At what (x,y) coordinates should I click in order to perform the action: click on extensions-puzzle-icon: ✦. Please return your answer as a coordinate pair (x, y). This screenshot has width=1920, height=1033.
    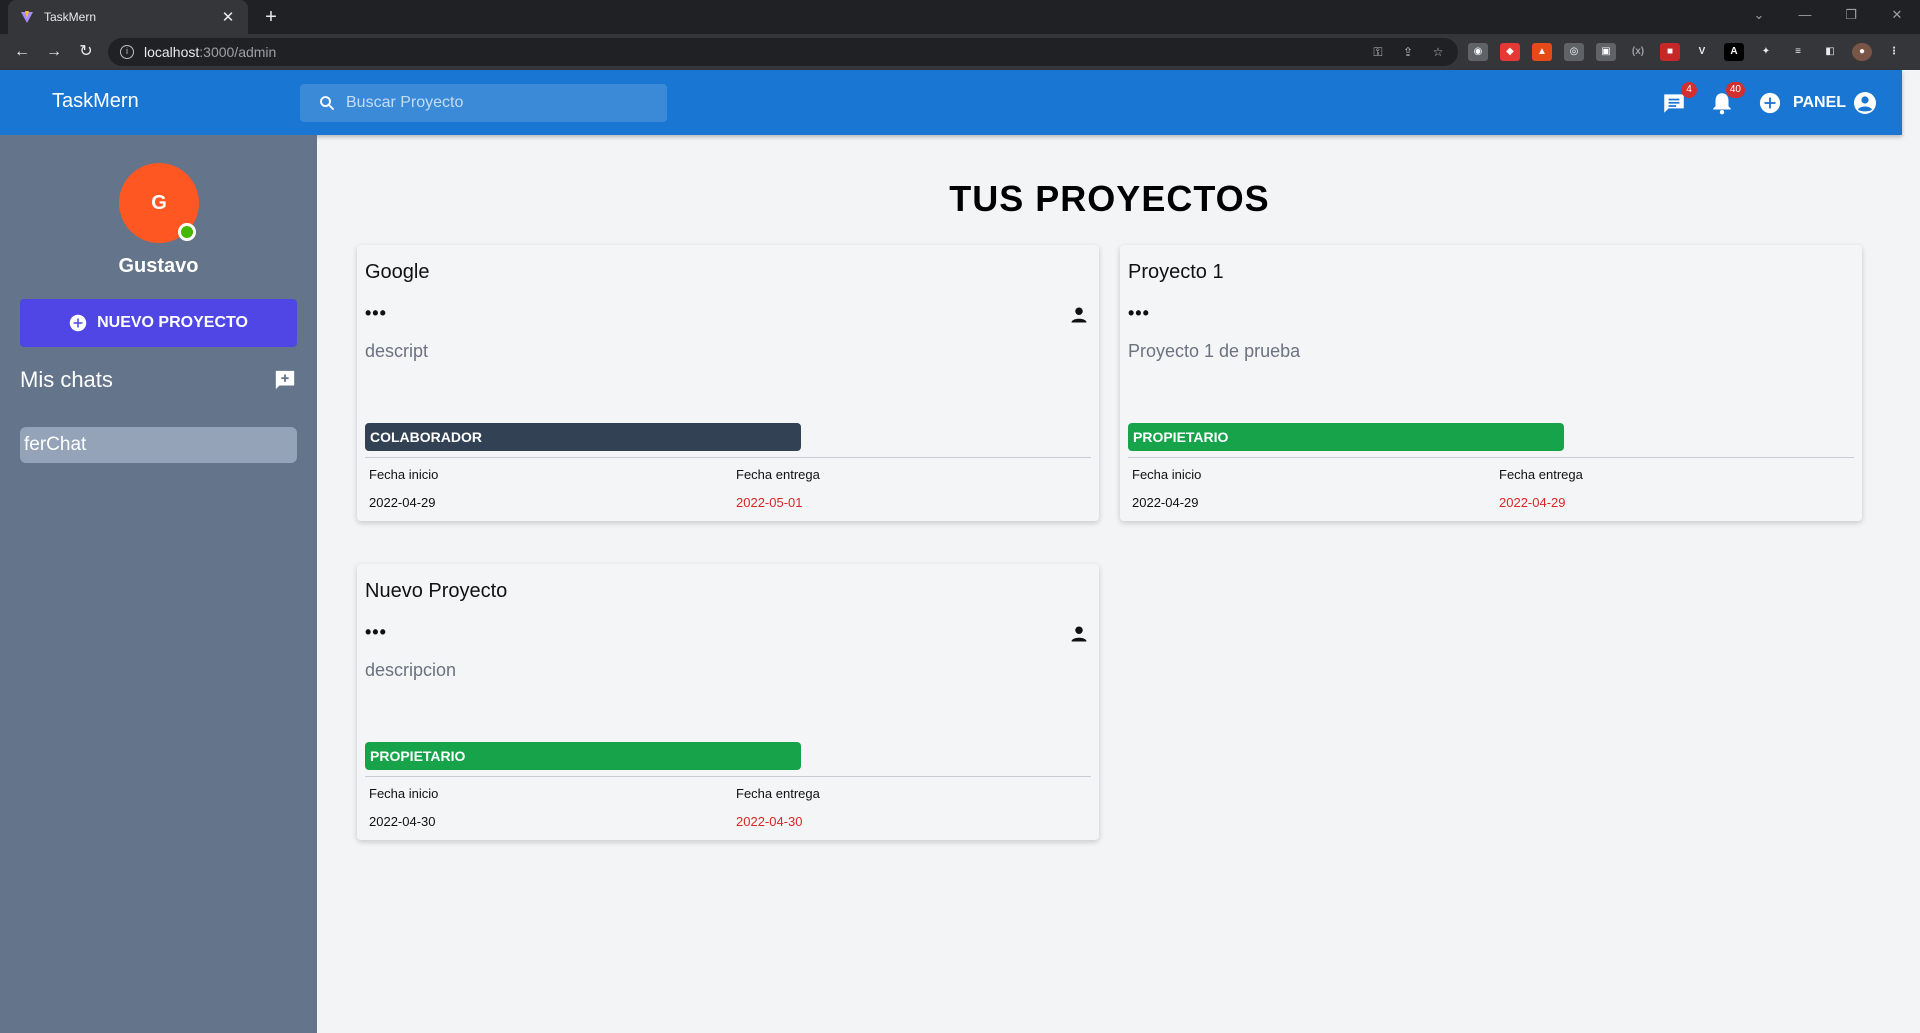
    Looking at the image, I should click on (1766, 52).